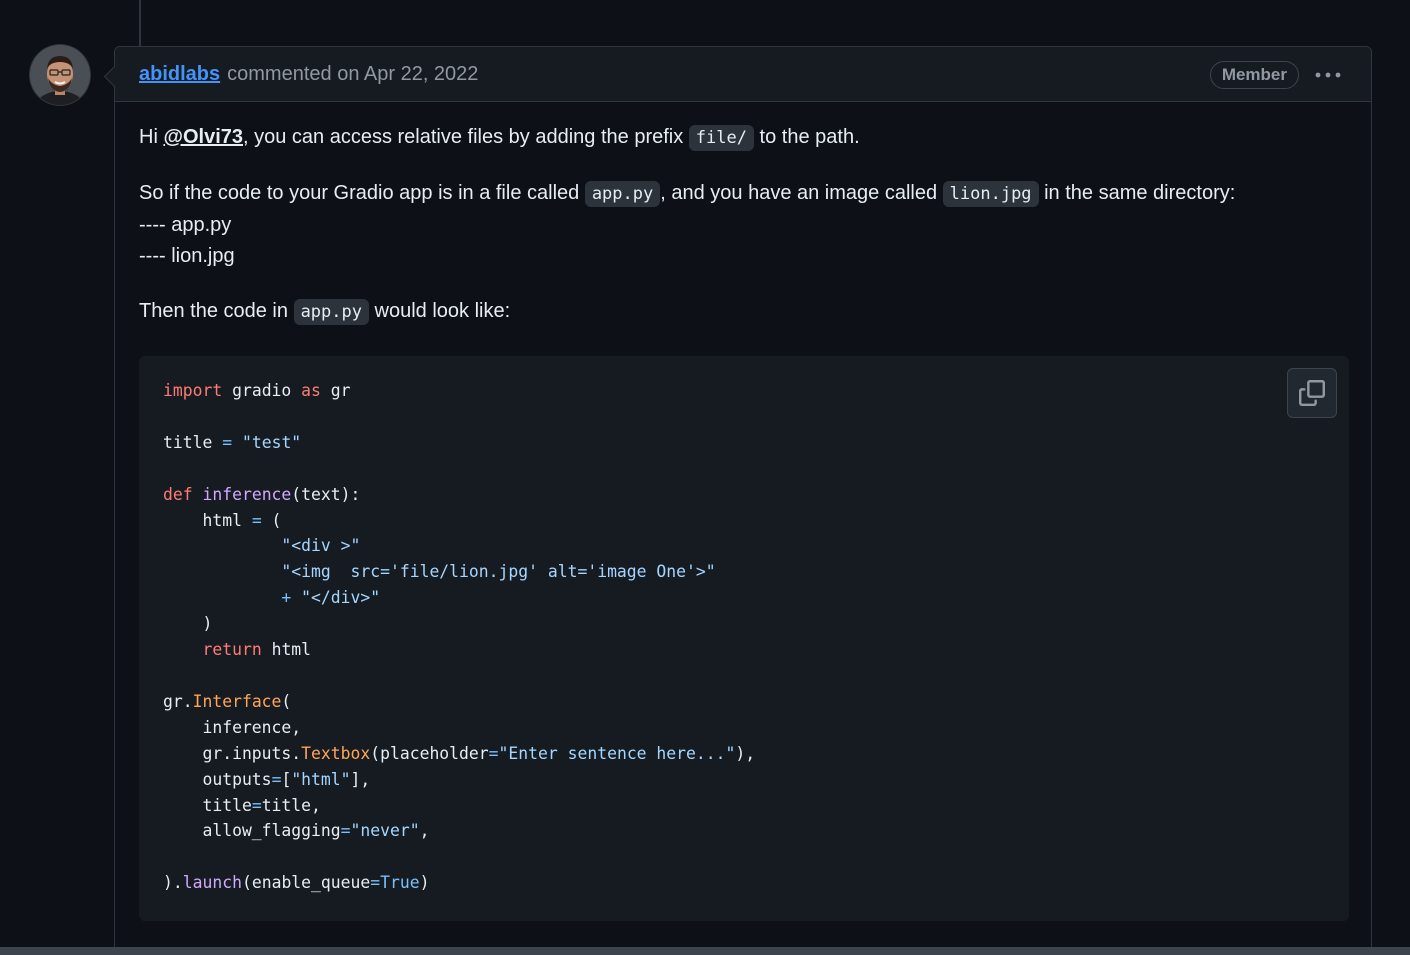  I want to click on code-line: gr.Interface(, so click(227, 701).